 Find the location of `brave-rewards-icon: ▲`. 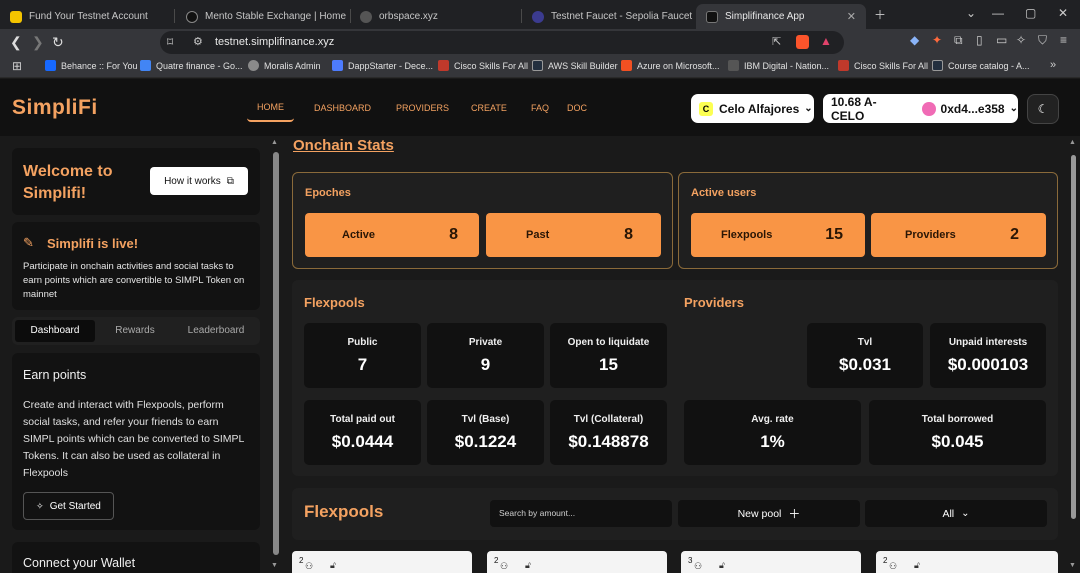

brave-rewards-icon: ▲ is located at coordinates (826, 41).